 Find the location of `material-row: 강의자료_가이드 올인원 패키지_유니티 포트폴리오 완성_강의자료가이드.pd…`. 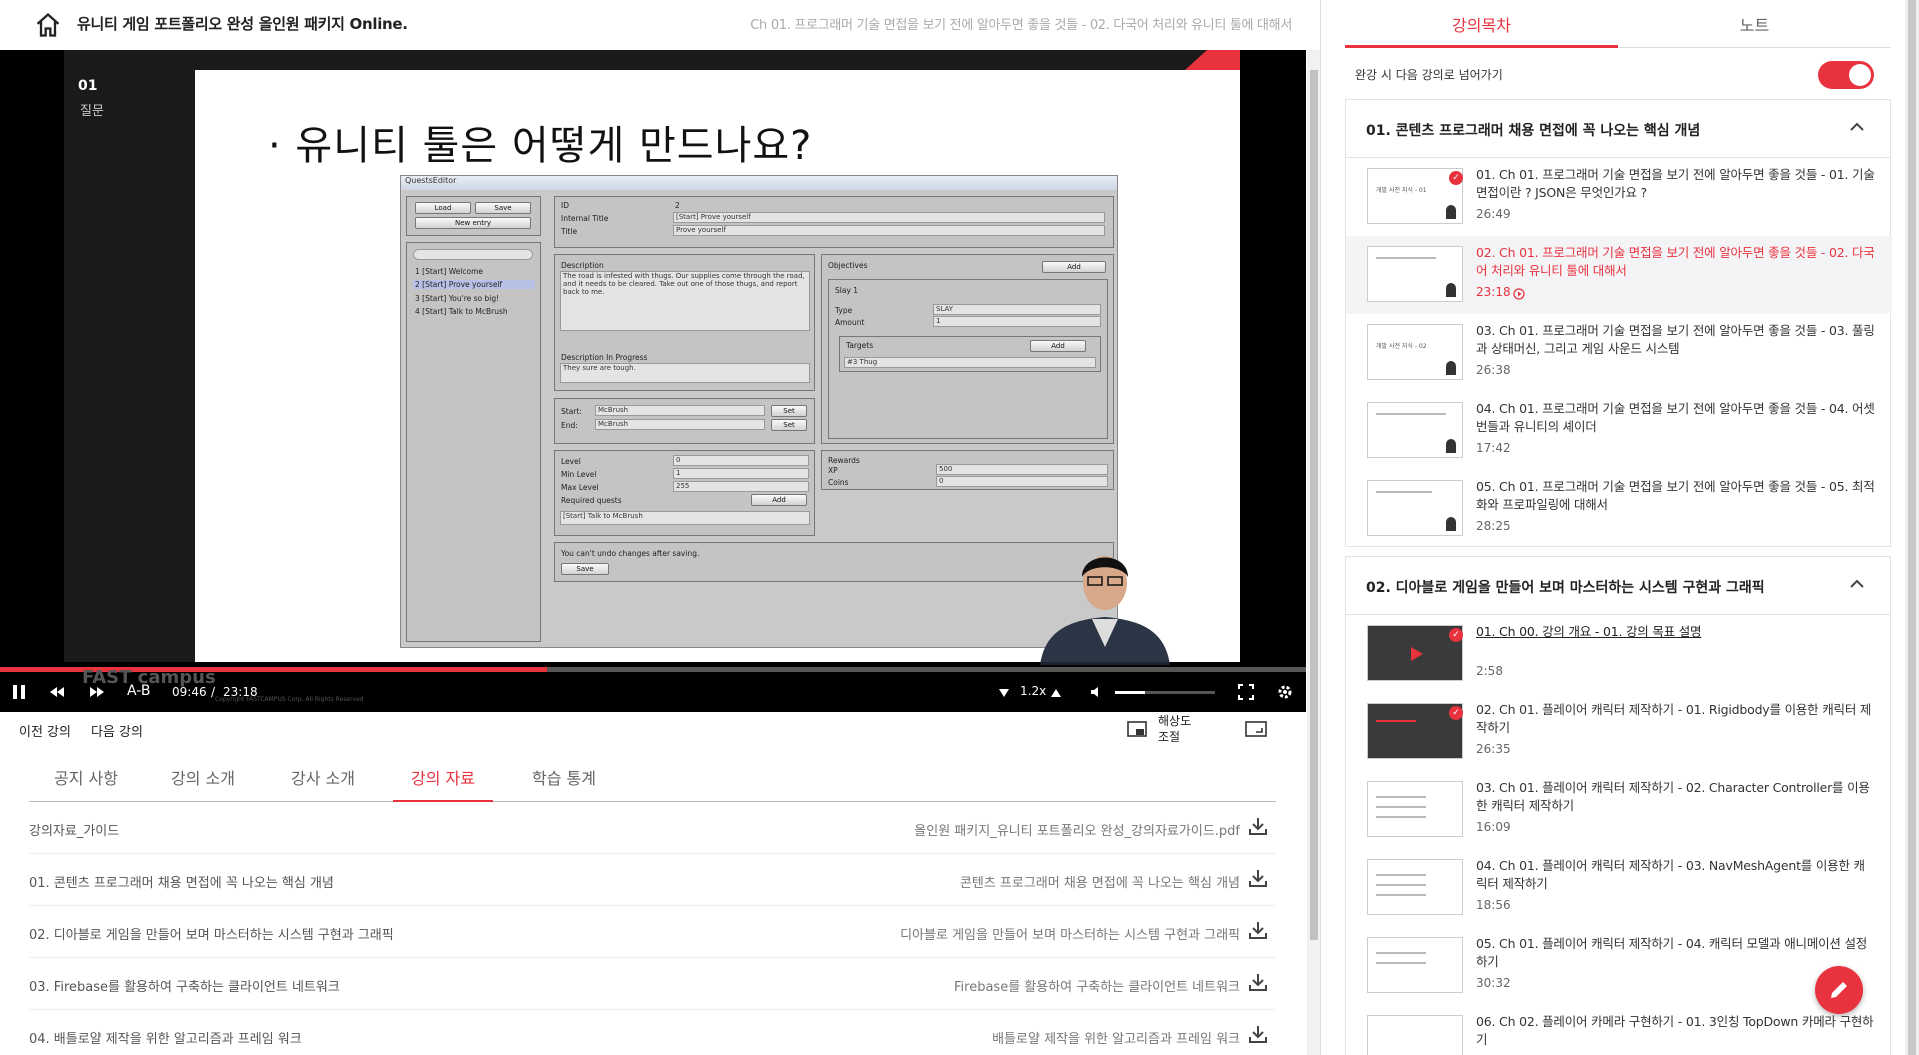

material-row: 강의자료_가이드 올인원 패키지_유니티 포트폴리오 완성_강의자료가이드.pd… is located at coordinates (652, 828).